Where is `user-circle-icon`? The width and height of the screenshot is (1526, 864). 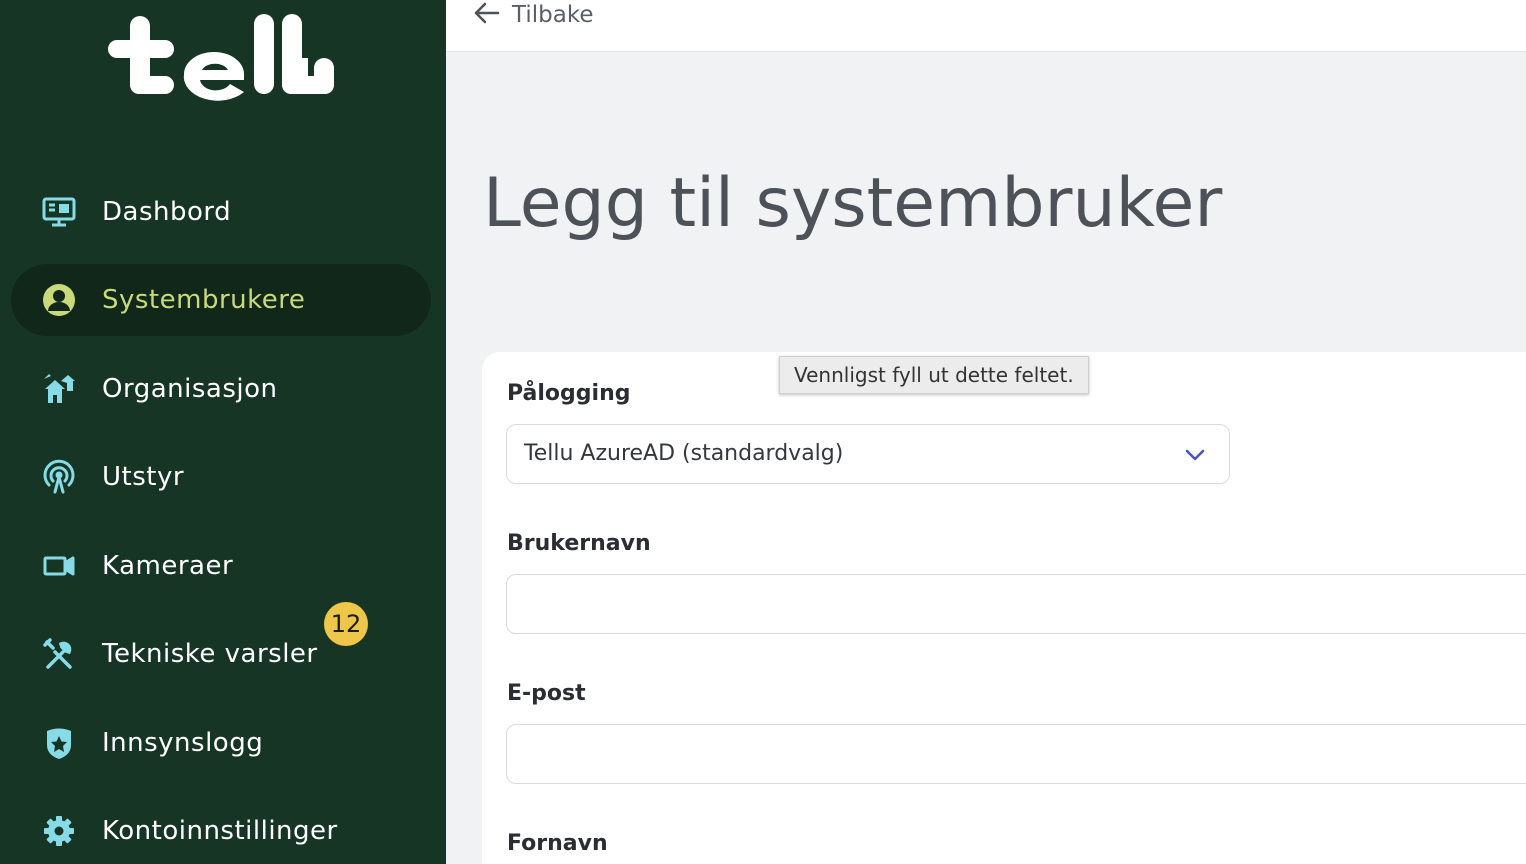 user-circle-icon is located at coordinates (59, 300).